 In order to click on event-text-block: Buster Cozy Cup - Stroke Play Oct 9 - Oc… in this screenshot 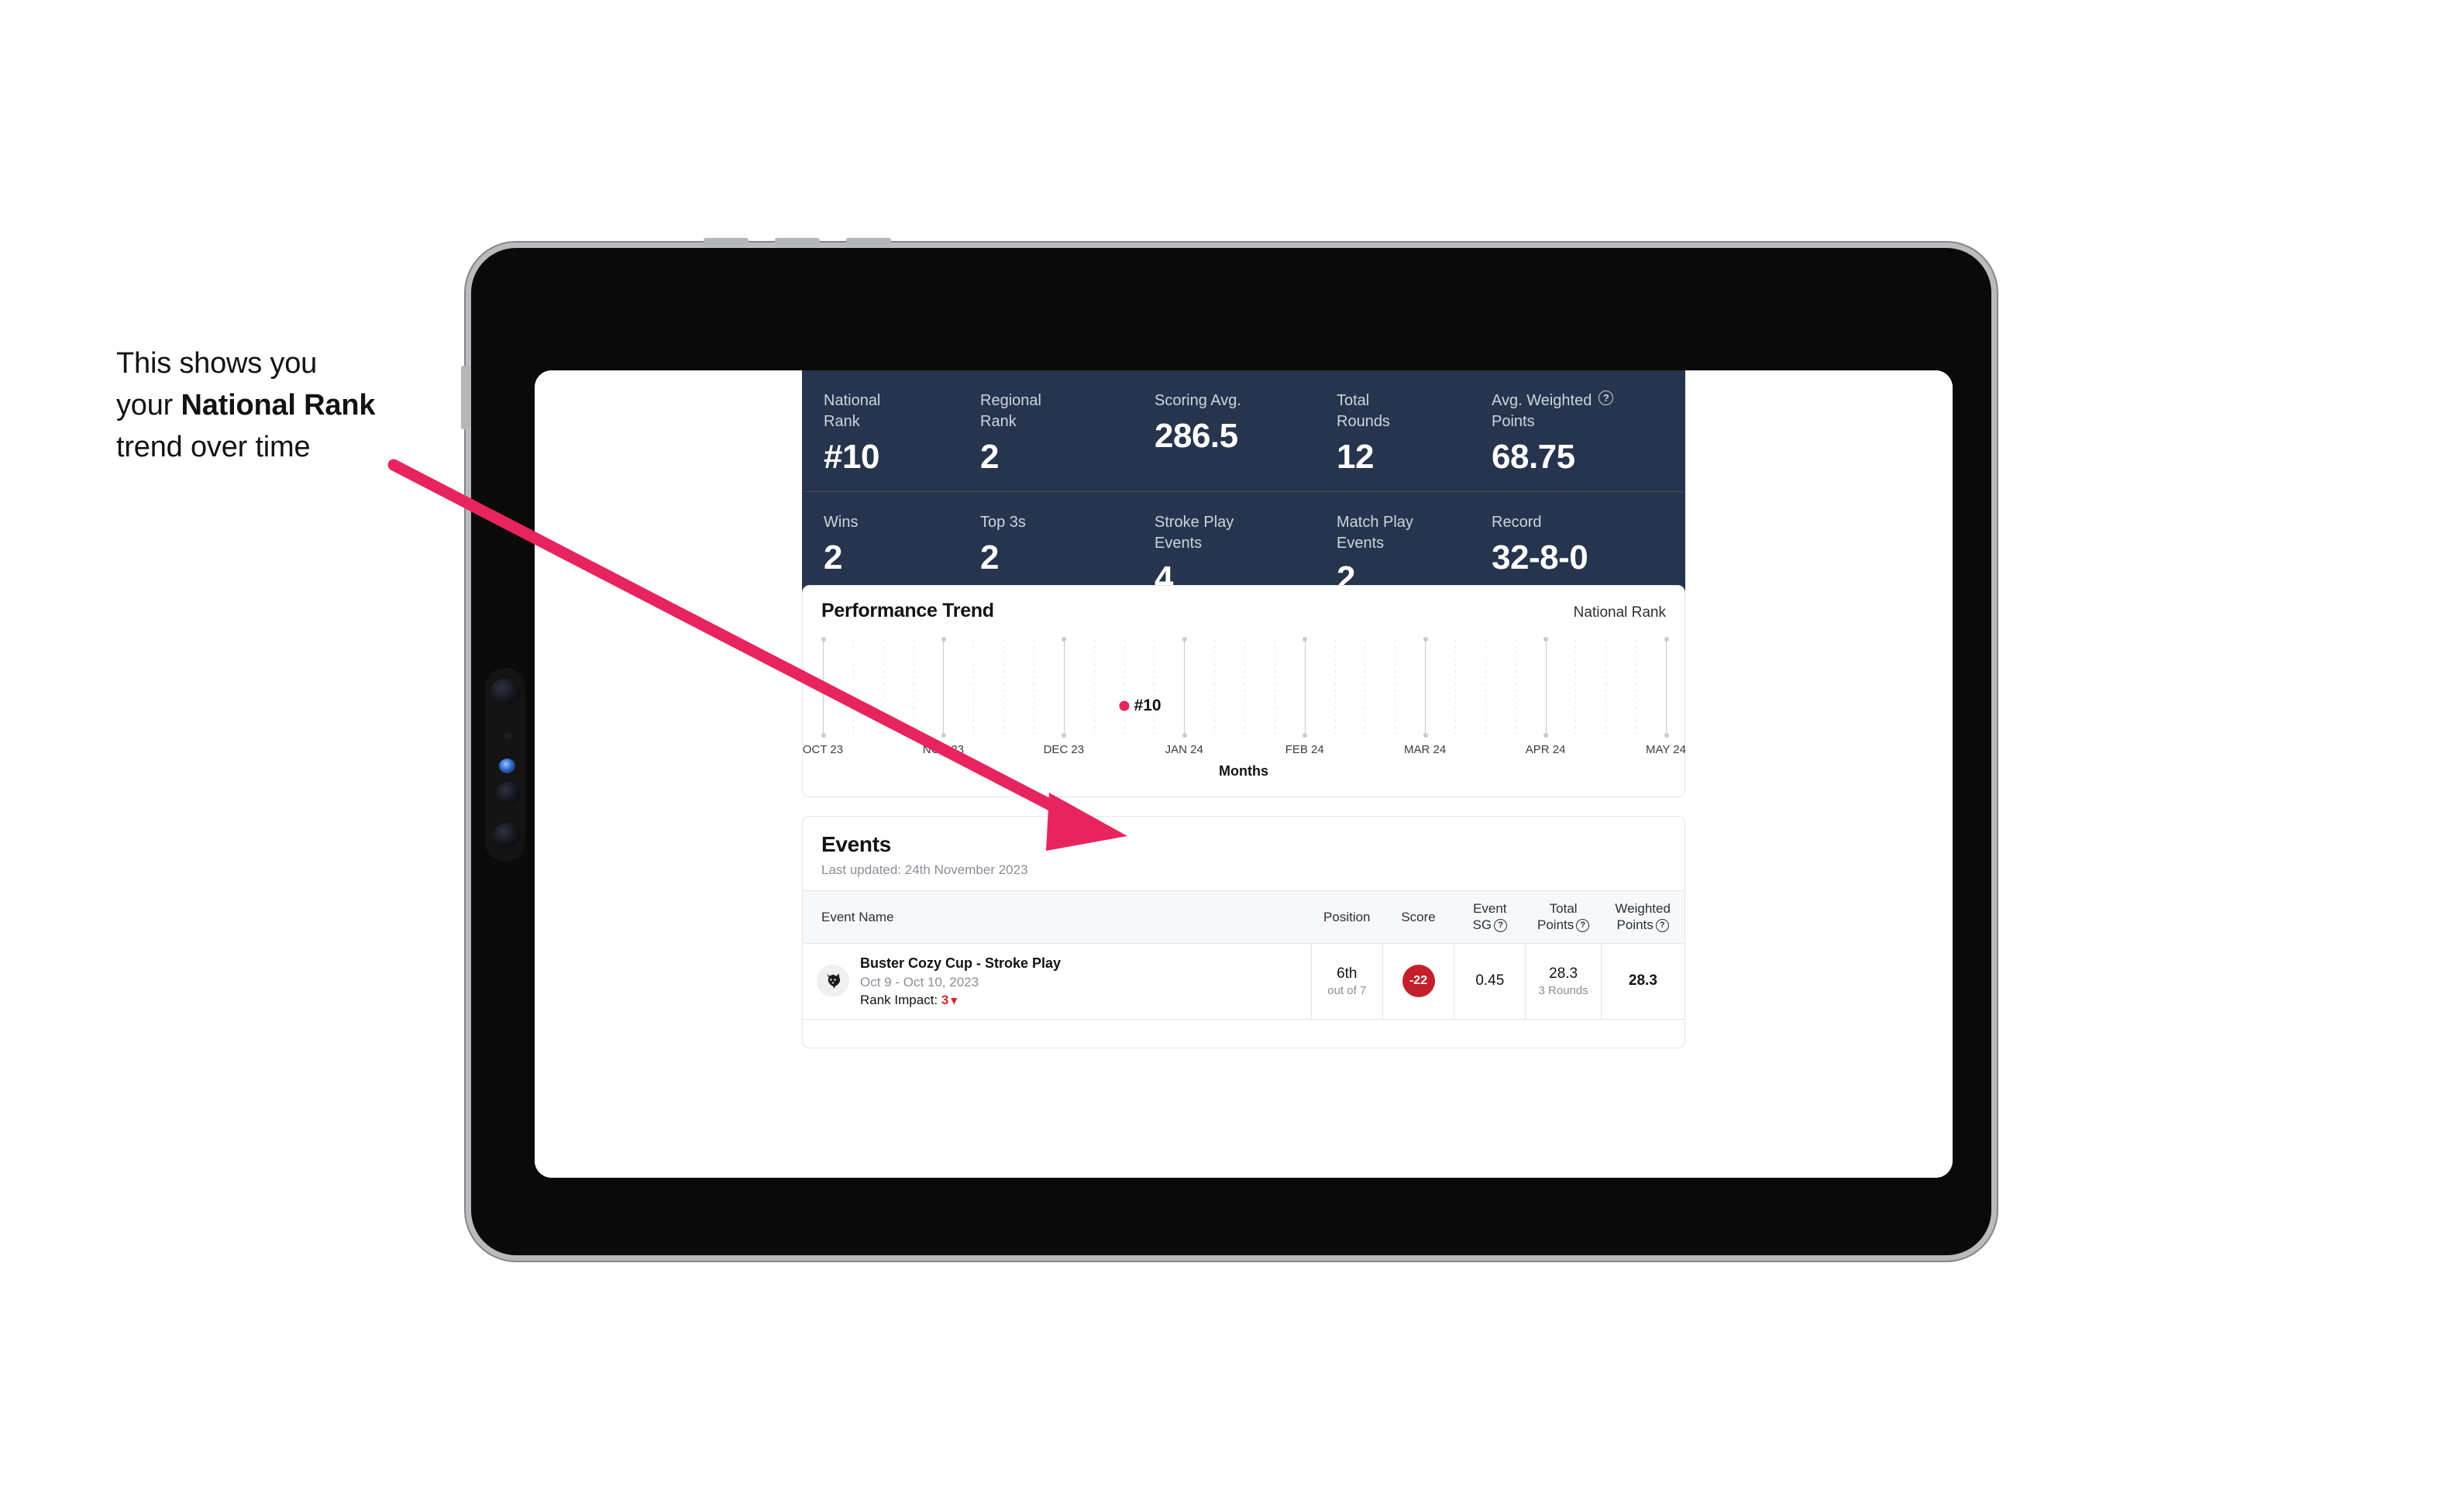, I will do `click(960, 981)`.